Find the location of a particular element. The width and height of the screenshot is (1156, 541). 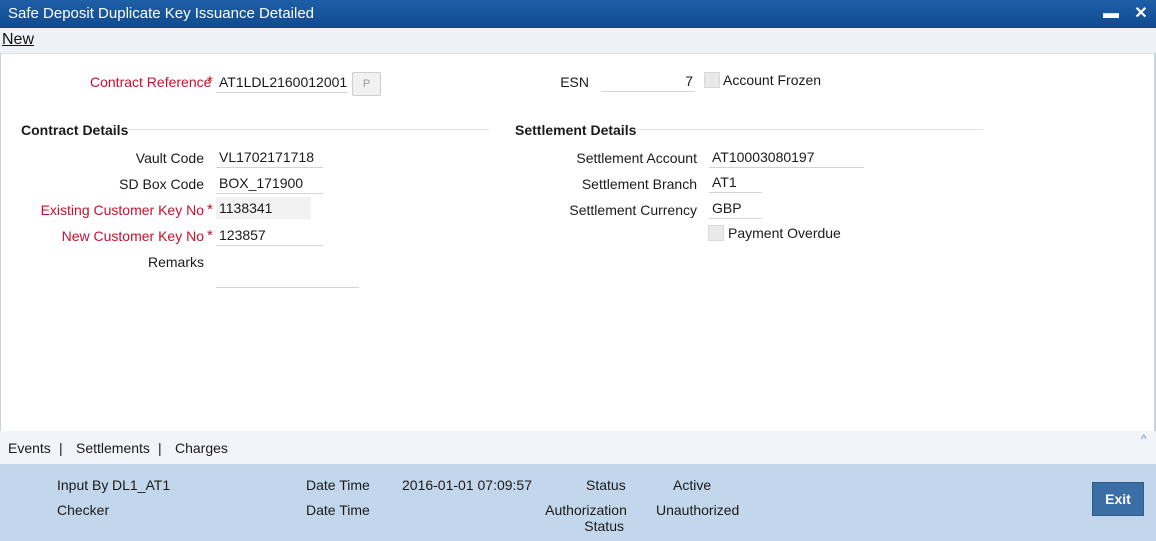

status-label: Status is located at coordinates (606, 485).